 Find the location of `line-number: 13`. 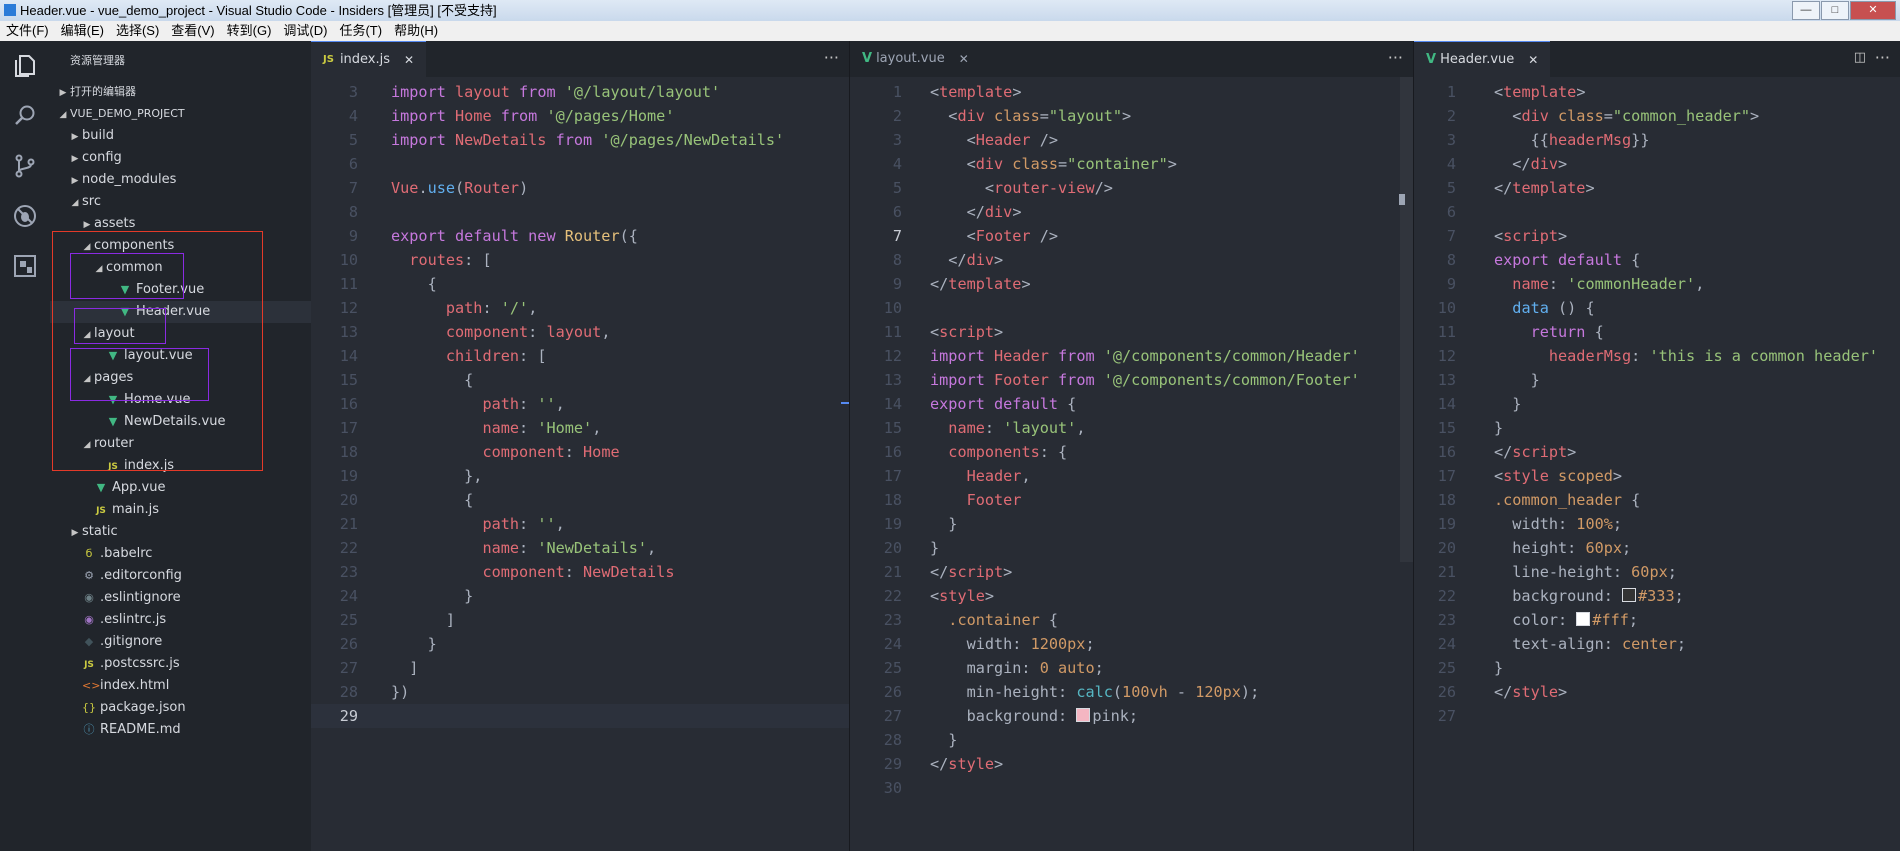

line-number: 13 is located at coordinates (1446, 380).